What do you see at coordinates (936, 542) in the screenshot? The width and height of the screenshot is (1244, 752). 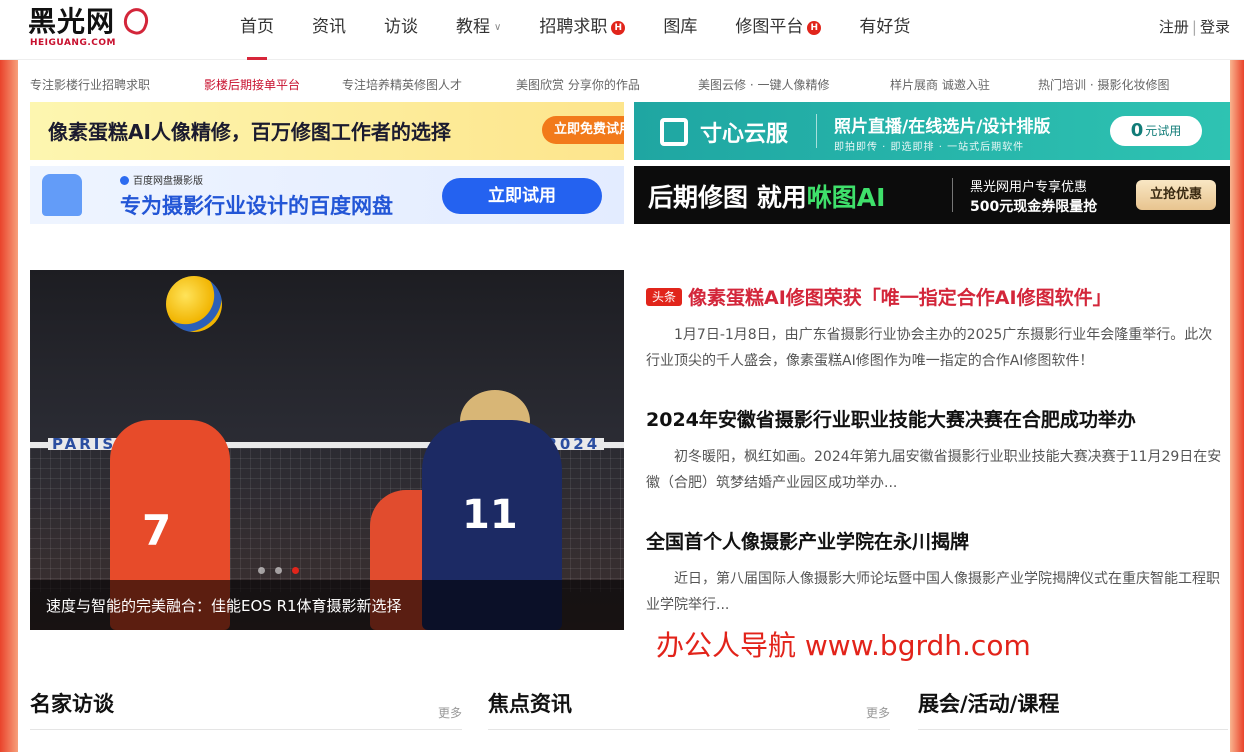 I see `news-title: 全国首个人像摄影产业学院在永川揭牌` at bounding box center [936, 542].